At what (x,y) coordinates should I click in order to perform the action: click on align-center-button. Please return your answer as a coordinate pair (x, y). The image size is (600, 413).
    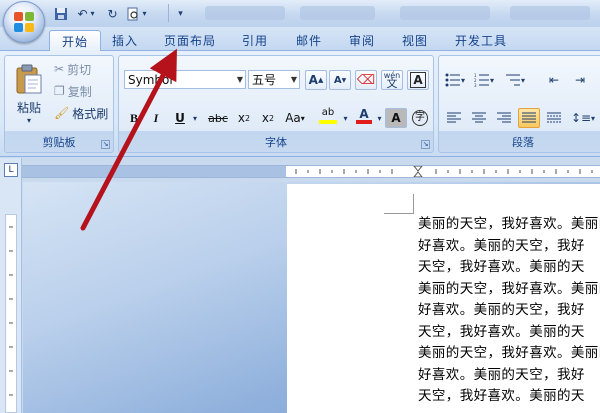
    Looking at the image, I should click on (479, 118).